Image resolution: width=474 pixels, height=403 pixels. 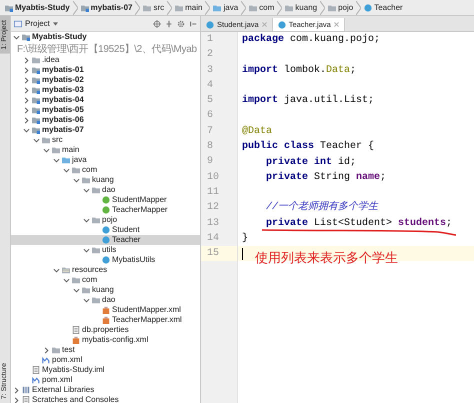 I want to click on code-line: package com.kuang.pojo;, so click(x=311, y=39).